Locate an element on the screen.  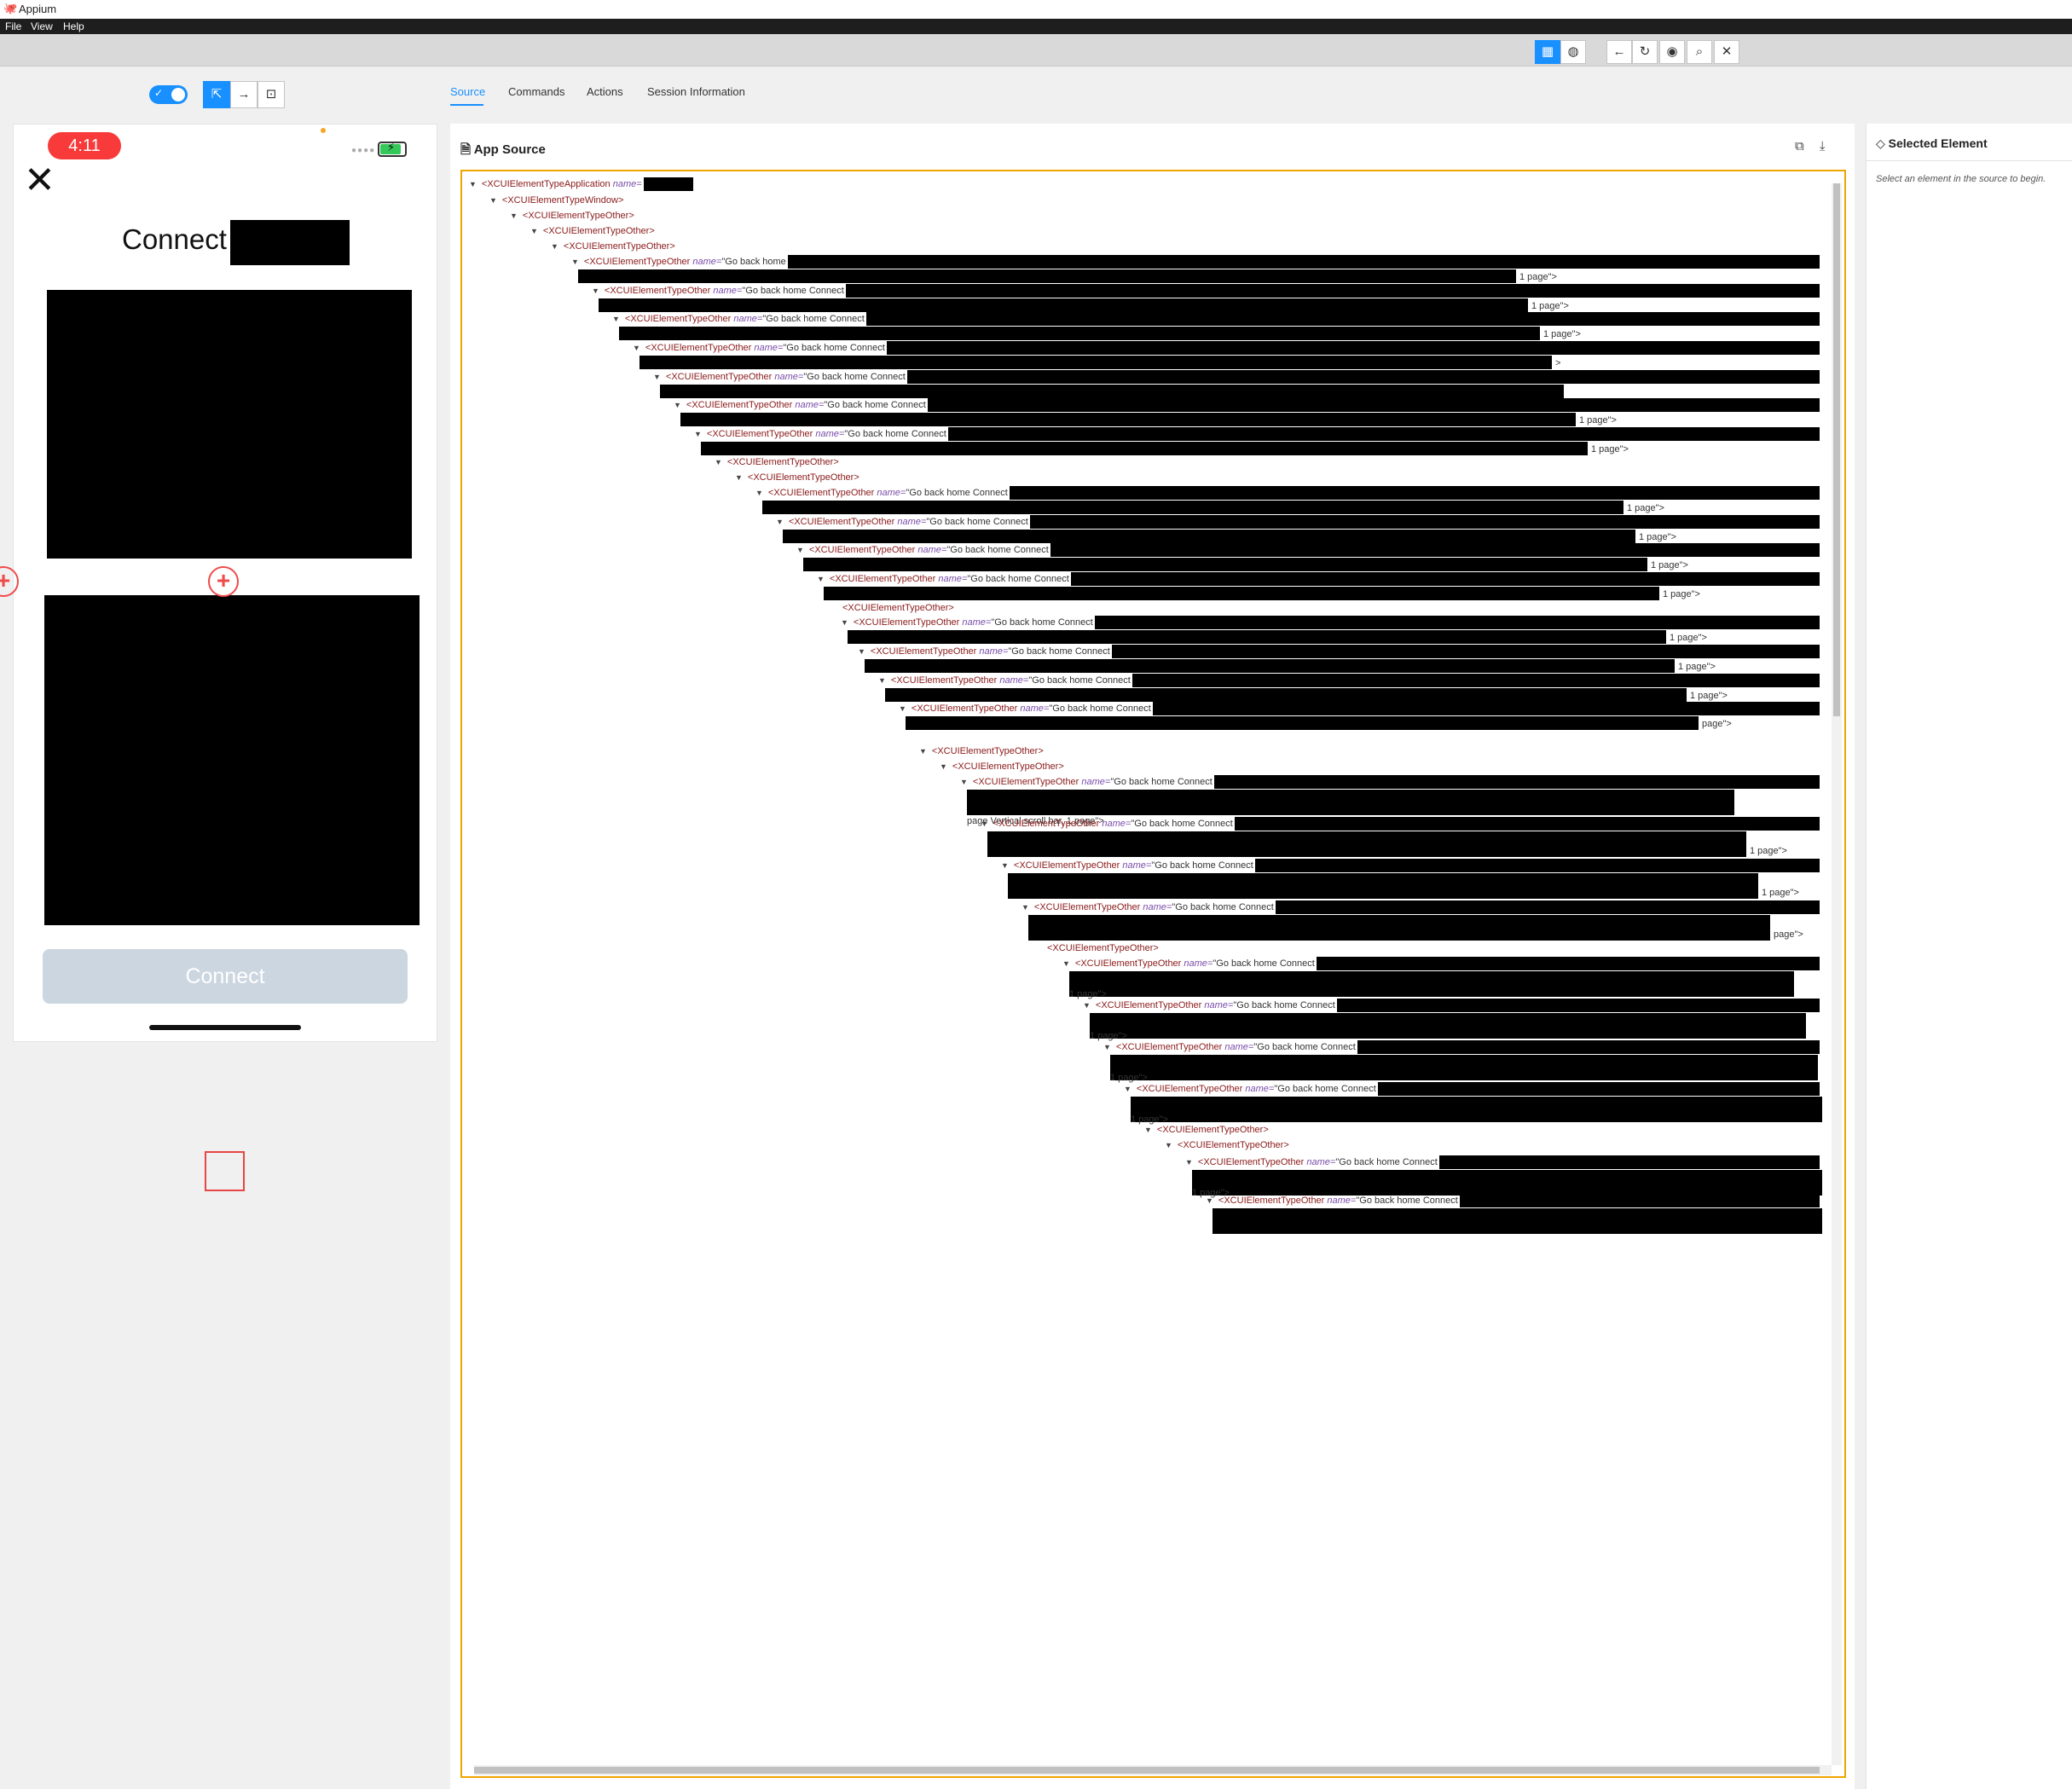
swipe-mode-button: → is located at coordinates (244, 94).